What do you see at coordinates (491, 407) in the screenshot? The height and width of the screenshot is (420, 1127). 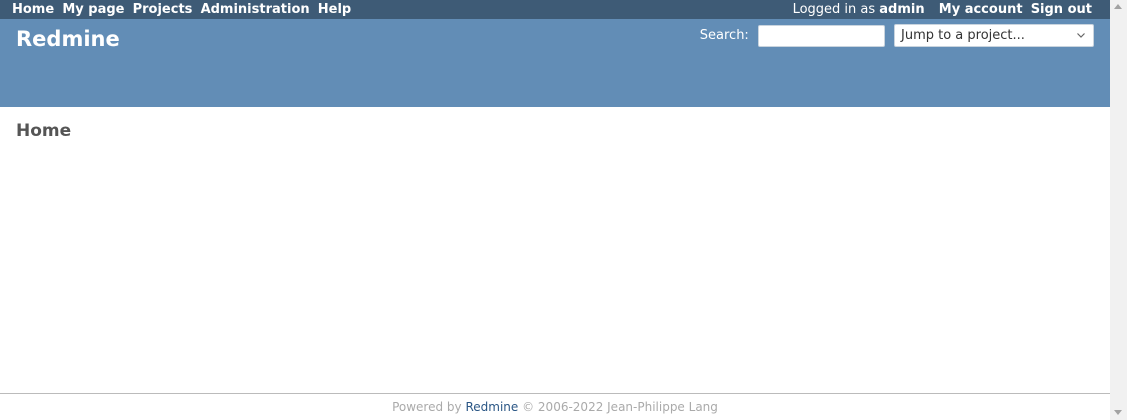 I see `footer-redmine-link: Redmine` at bounding box center [491, 407].